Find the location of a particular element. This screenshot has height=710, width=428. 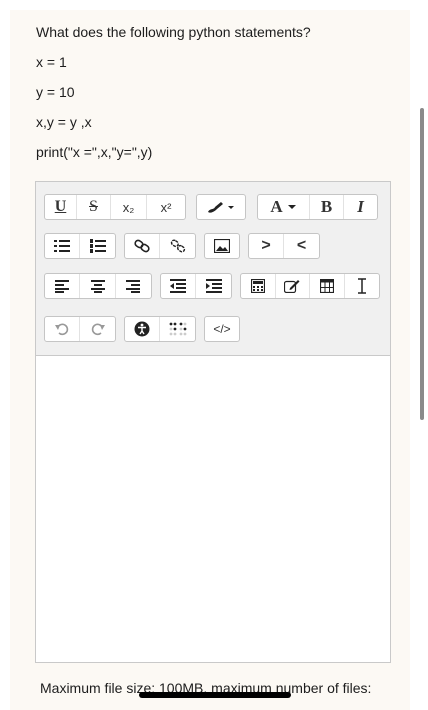

font-color-button: A is located at coordinates (284, 207).